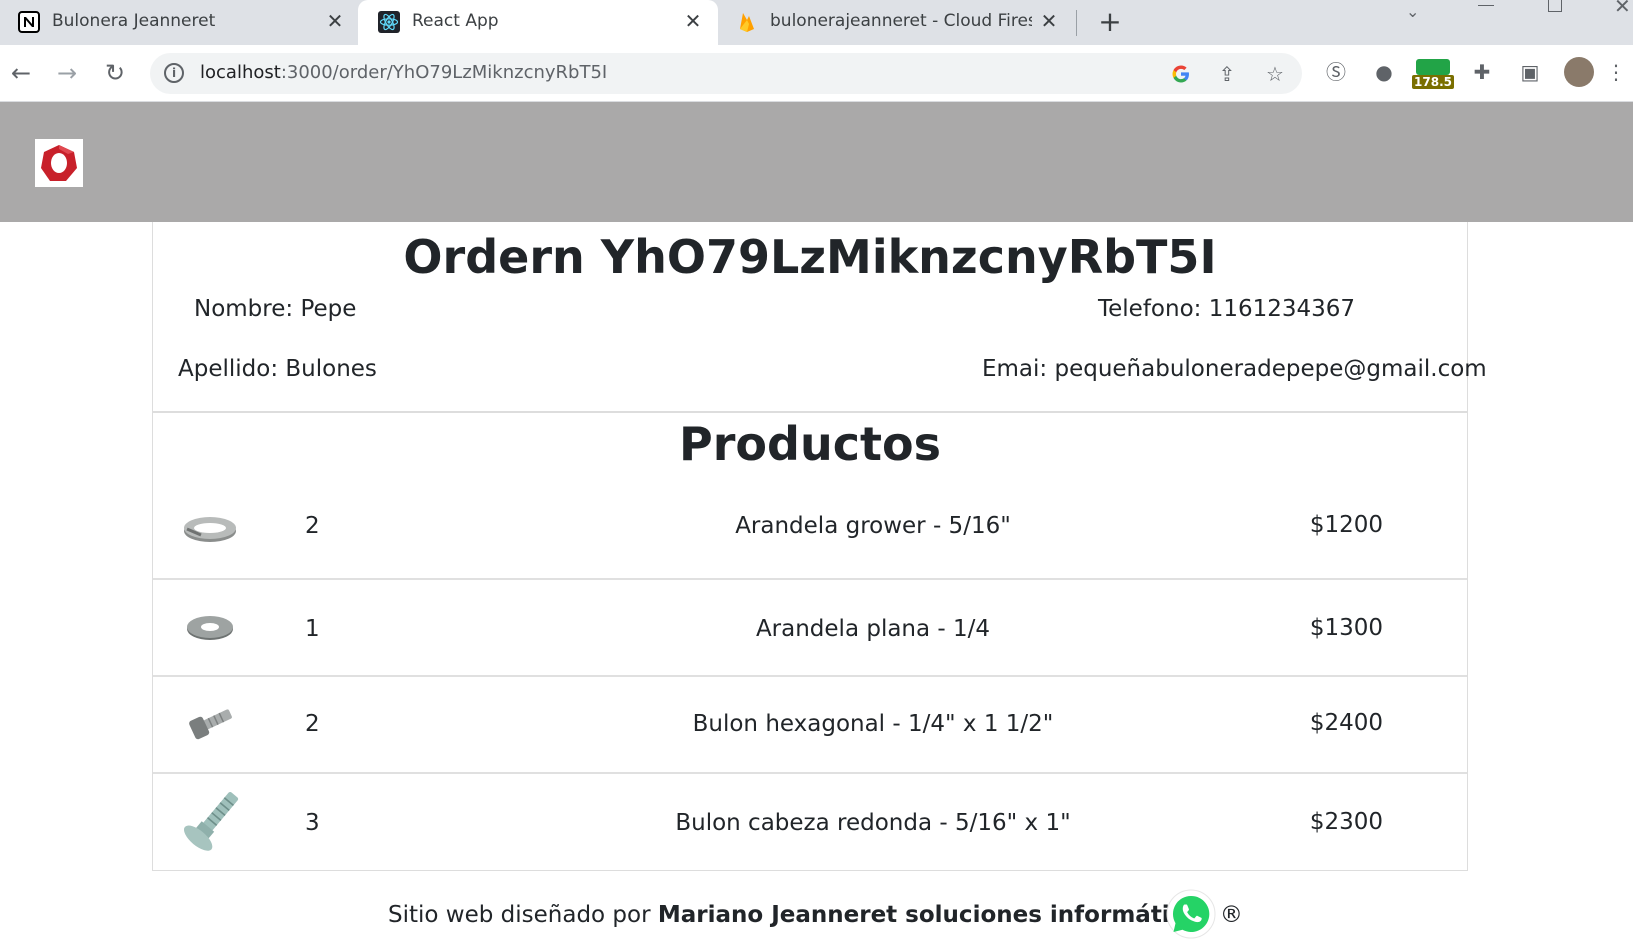  I want to click on notion-icon, so click(29, 22).